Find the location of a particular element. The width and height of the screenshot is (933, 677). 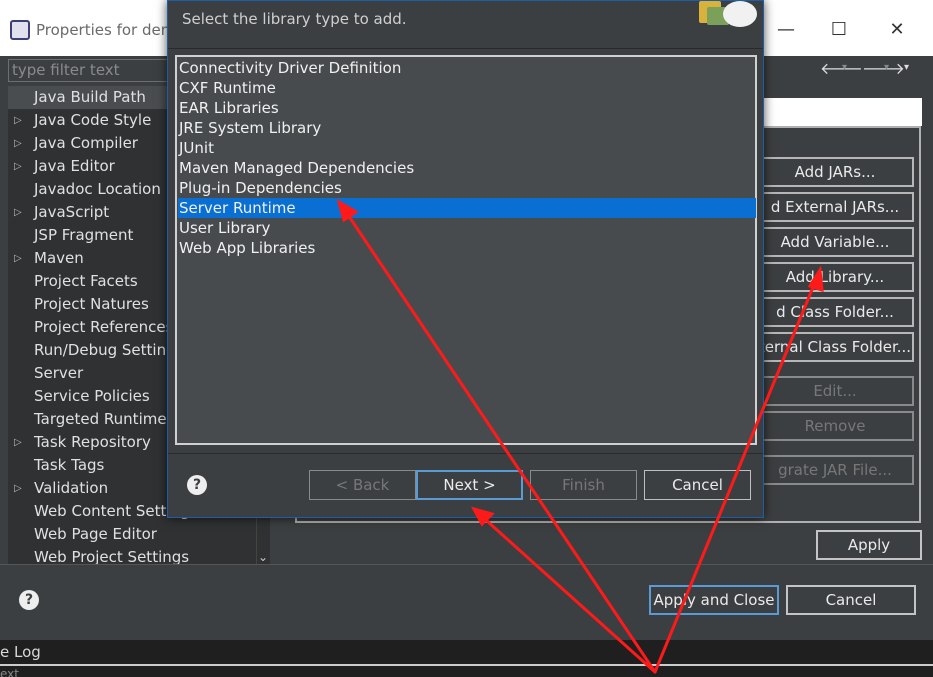

dialog-cancel-button: Cancel is located at coordinates (697, 485).